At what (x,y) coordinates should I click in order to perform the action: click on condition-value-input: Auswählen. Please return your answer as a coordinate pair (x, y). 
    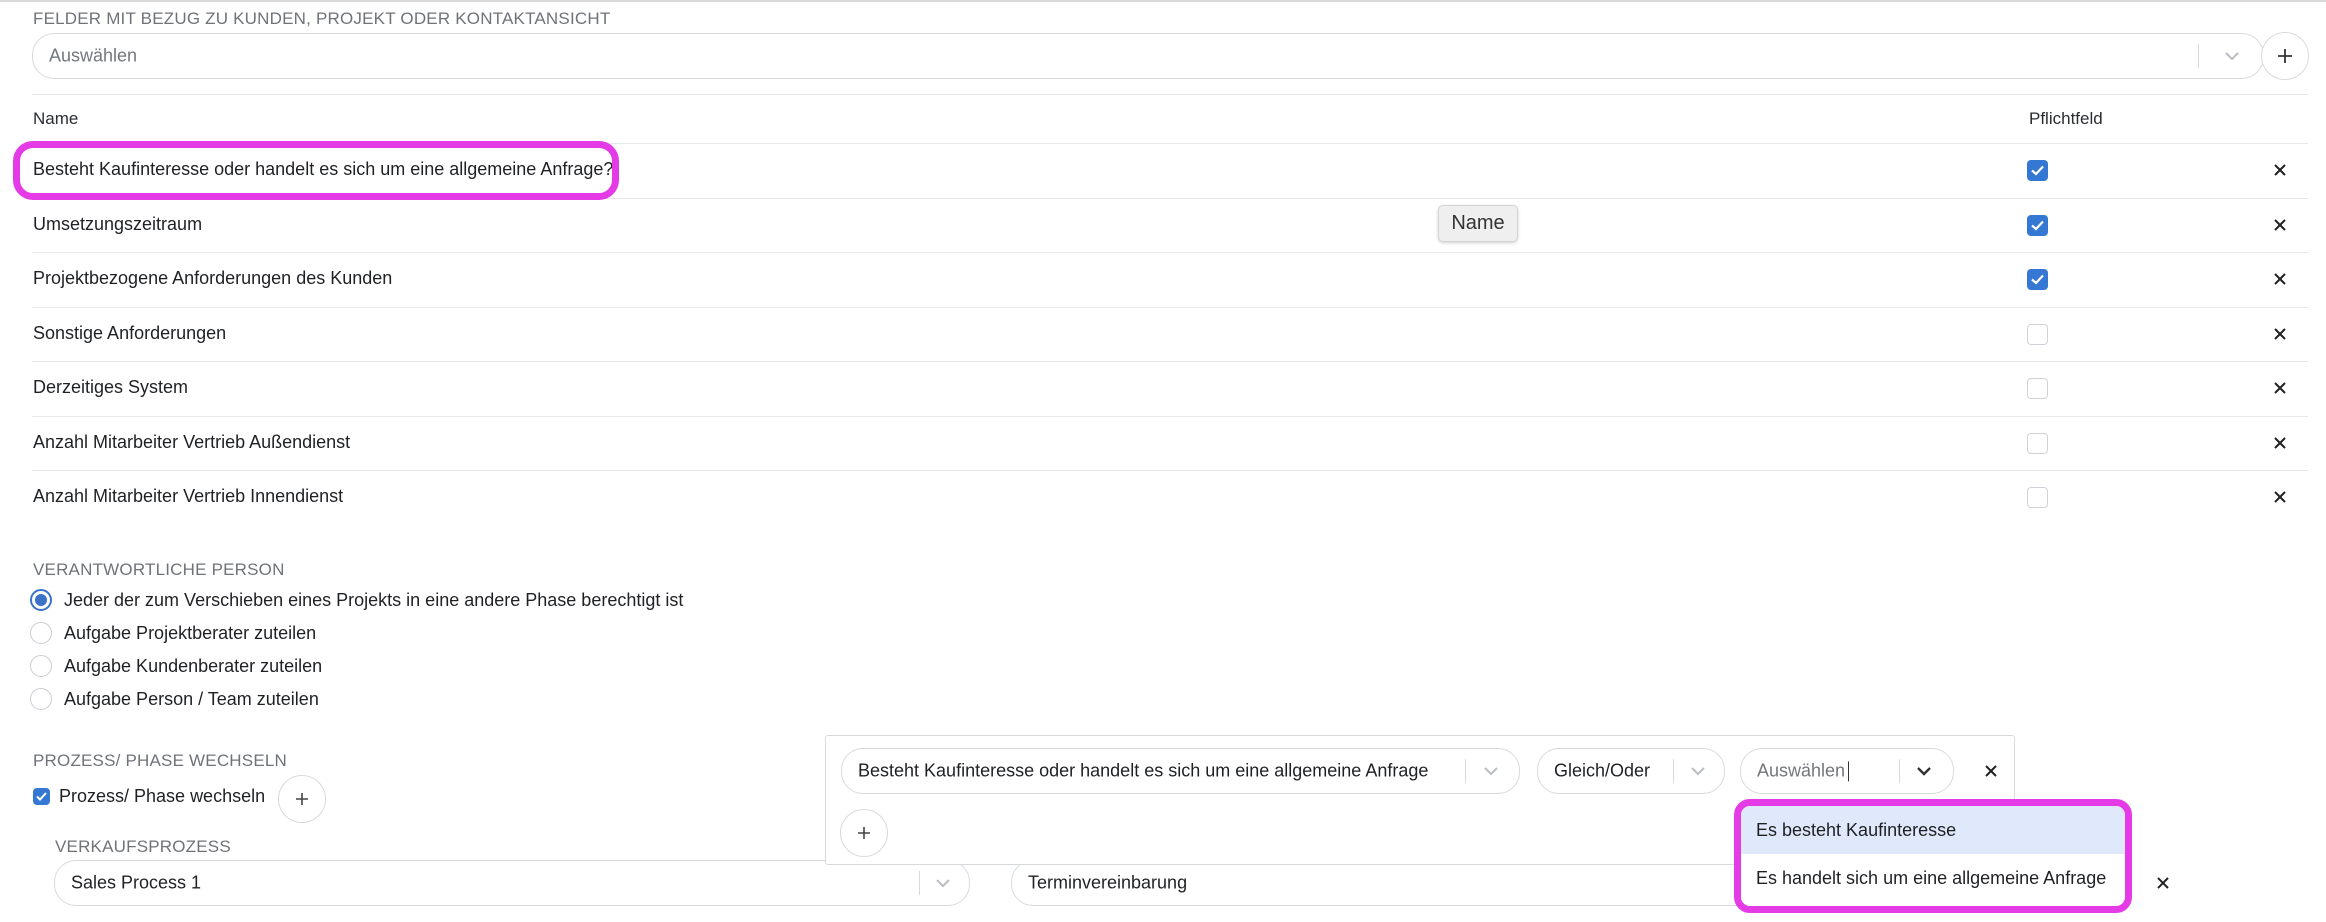
    Looking at the image, I should click on (1803, 771).